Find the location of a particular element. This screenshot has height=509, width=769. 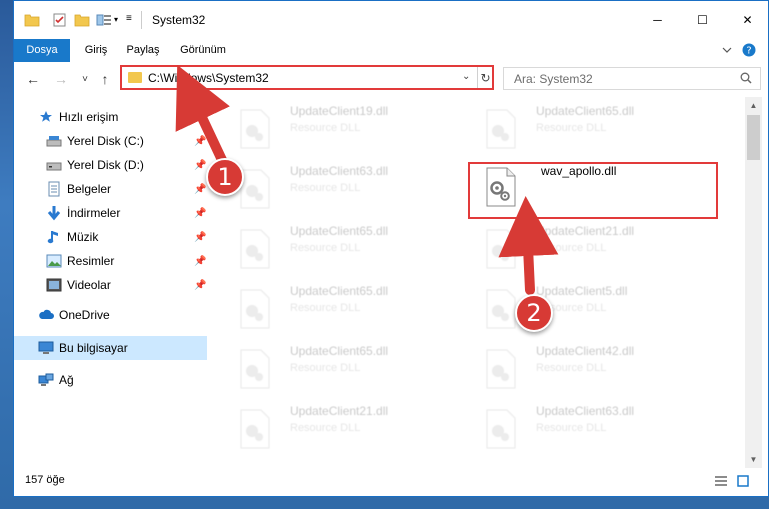

sidebar-item-label: Ağ is located at coordinates (66, 380).